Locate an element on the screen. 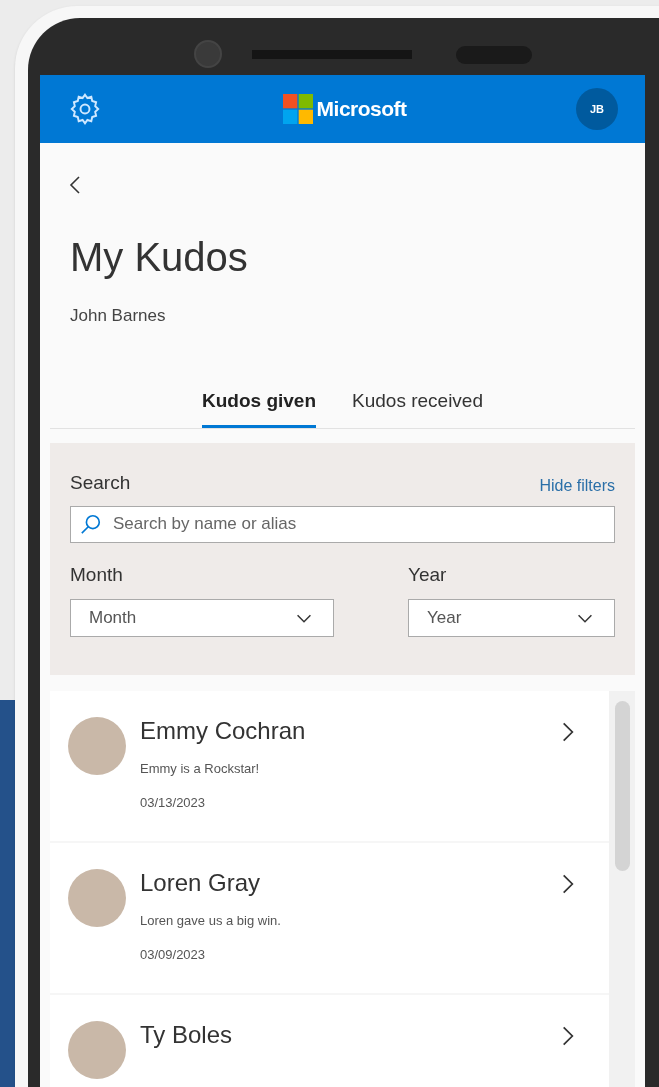  kudos-card: Ty Boles is located at coordinates (329, 1041).